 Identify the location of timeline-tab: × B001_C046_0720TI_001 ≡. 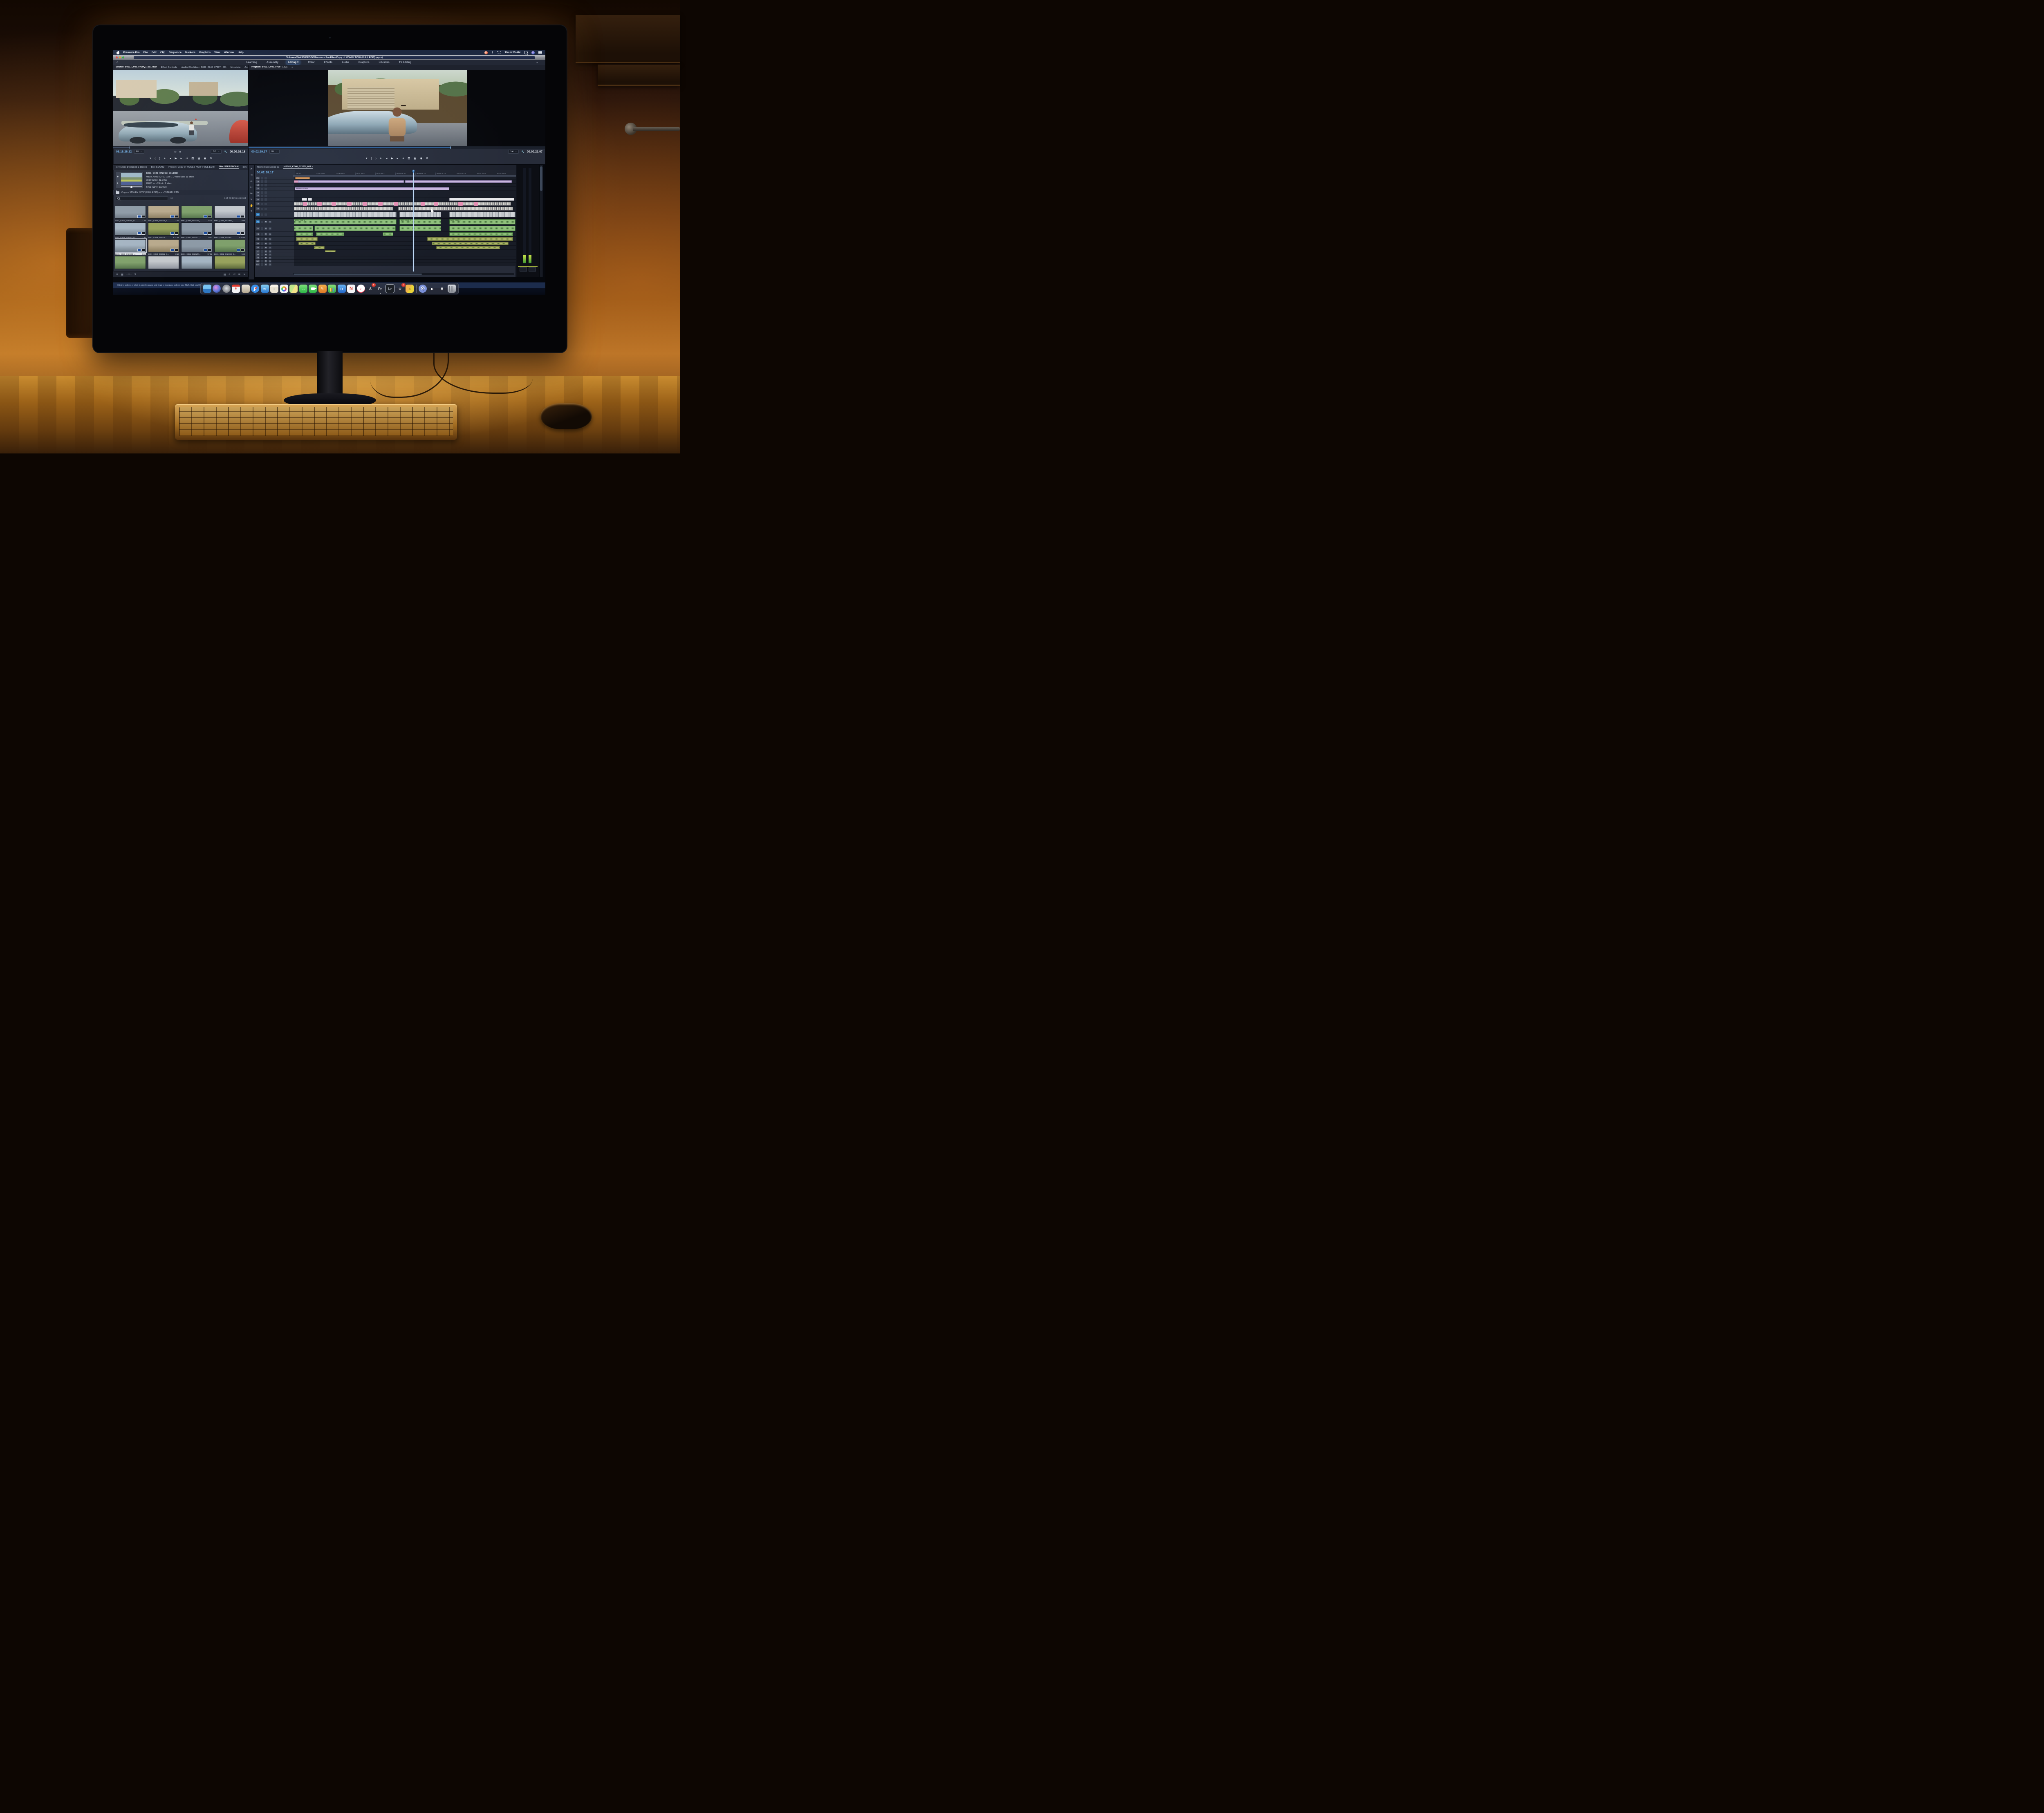
(298, 167).